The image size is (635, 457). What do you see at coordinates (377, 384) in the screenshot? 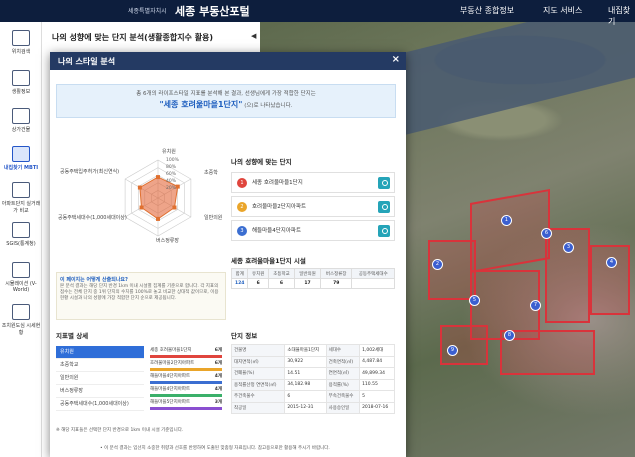
I see `detail-value: 110.55` at bounding box center [377, 384].